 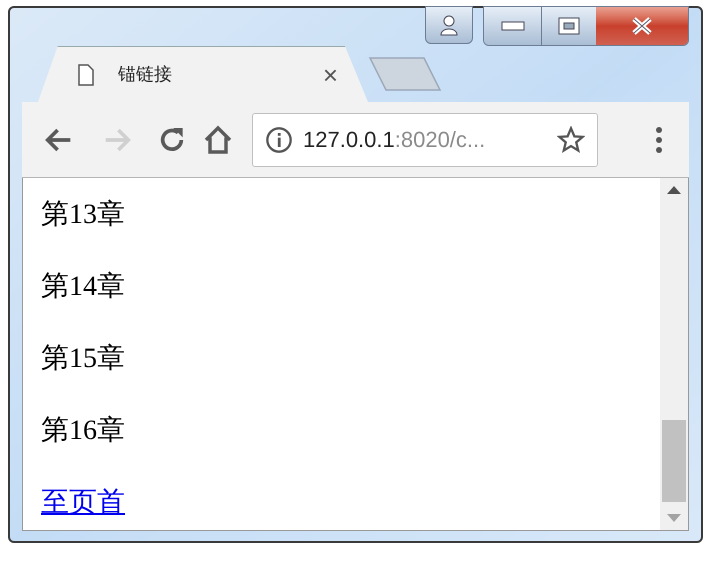 I want to click on scroll-up-icon, so click(x=674, y=190).